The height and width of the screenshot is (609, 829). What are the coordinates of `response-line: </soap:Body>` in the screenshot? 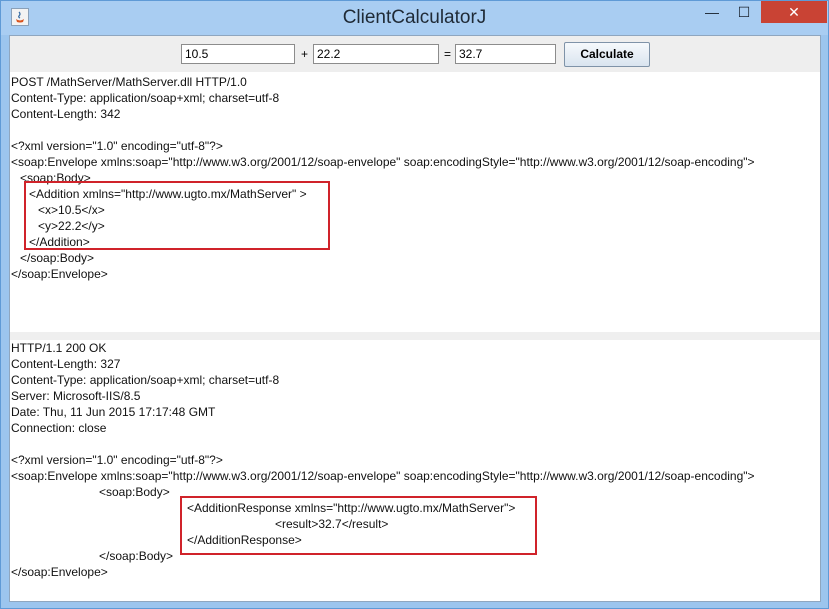 It's located at (136, 556).